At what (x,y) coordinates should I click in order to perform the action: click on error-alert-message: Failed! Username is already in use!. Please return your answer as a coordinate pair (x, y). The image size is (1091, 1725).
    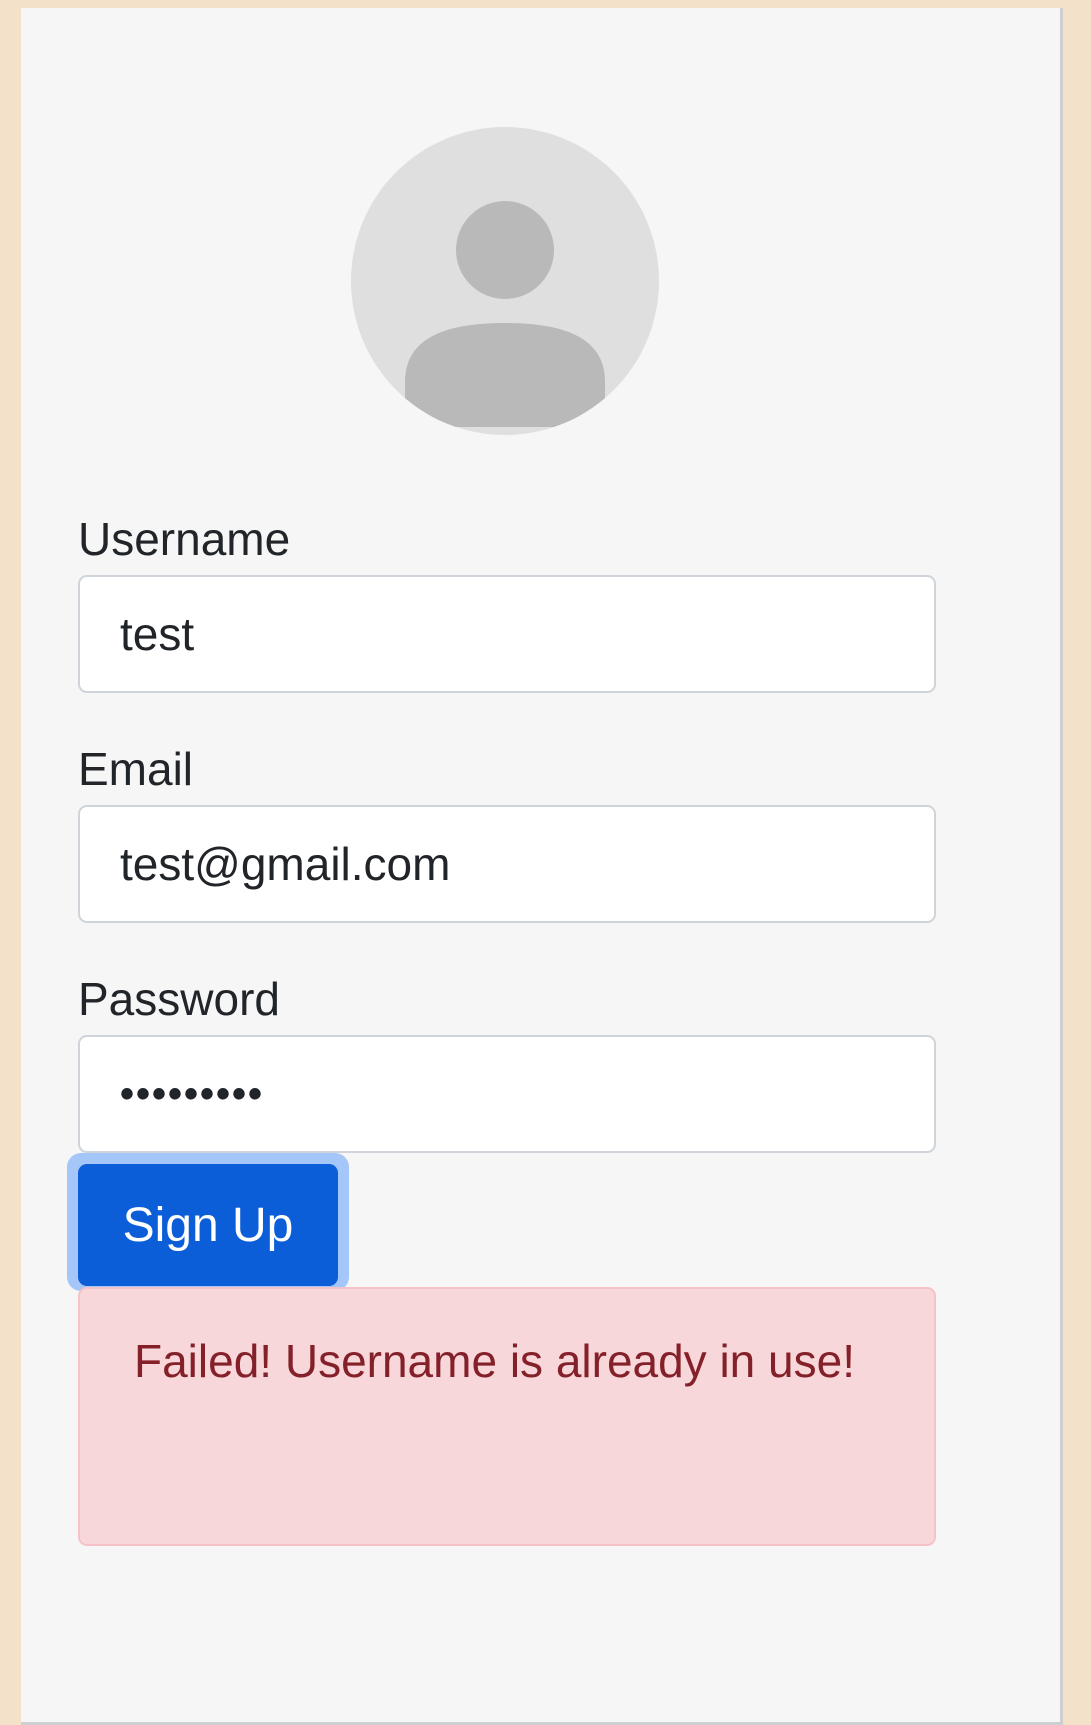
    Looking at the image, I should click on (494, 1361).